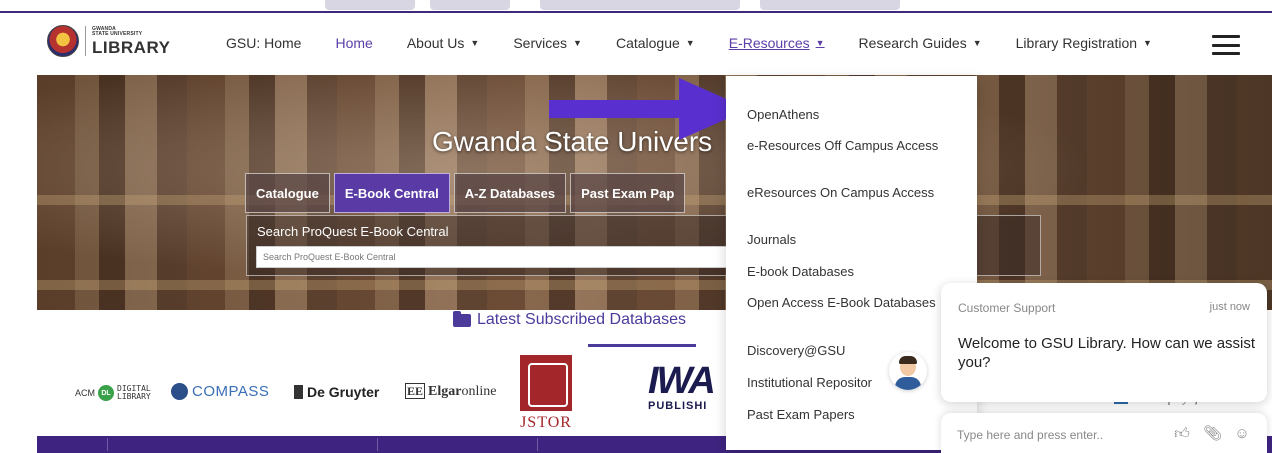 The width and height of the screenshot is (1272, 453). What do you see at coordinates (462, 318) in the screenshot?
I see `folder-icon` at bounding box center [462, 318].